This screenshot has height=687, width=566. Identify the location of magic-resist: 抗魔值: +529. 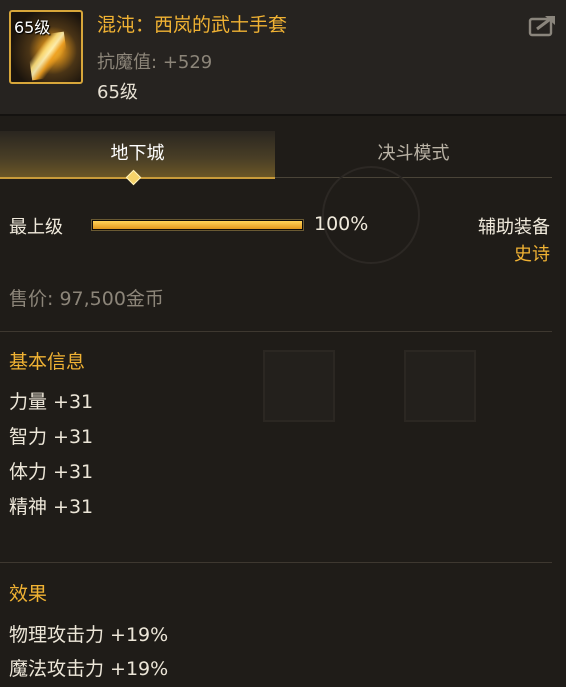
(154, 61).